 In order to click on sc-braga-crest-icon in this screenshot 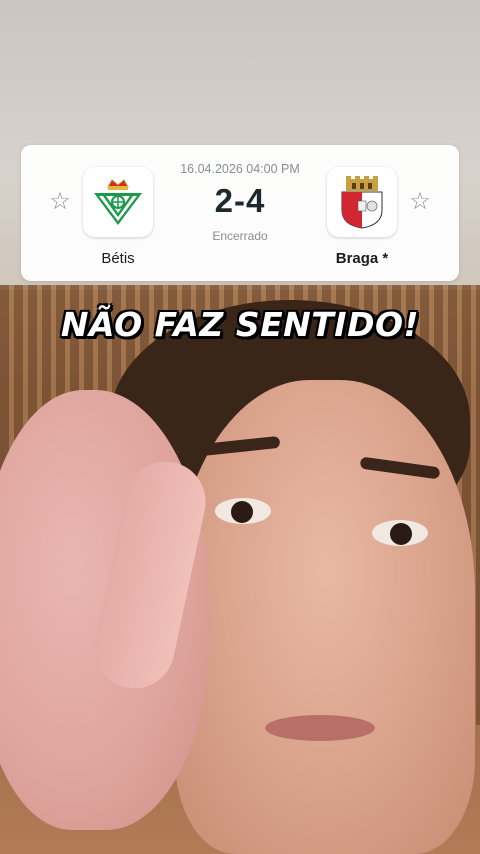, I will do `click(362, 202)`.